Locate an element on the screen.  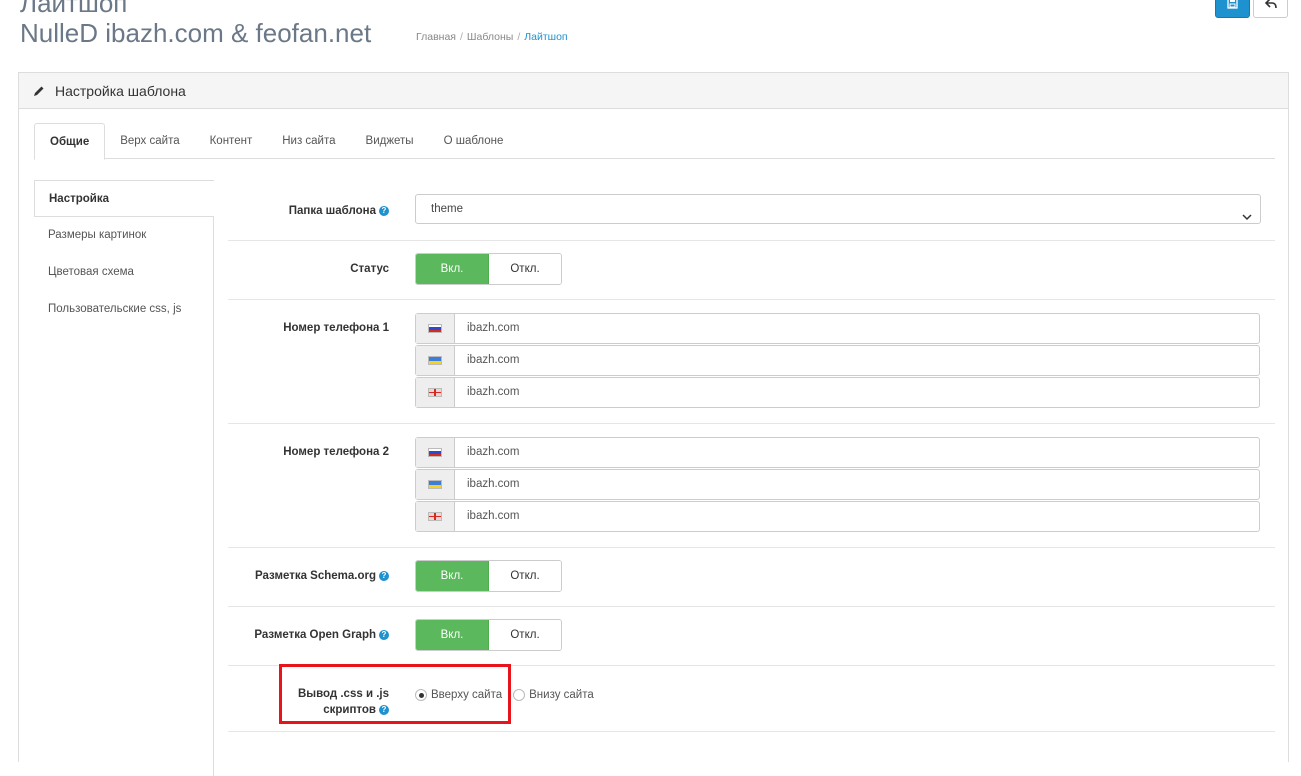
row-template-folder: Папка шаблона? theme is located at coordinates (751, 212).